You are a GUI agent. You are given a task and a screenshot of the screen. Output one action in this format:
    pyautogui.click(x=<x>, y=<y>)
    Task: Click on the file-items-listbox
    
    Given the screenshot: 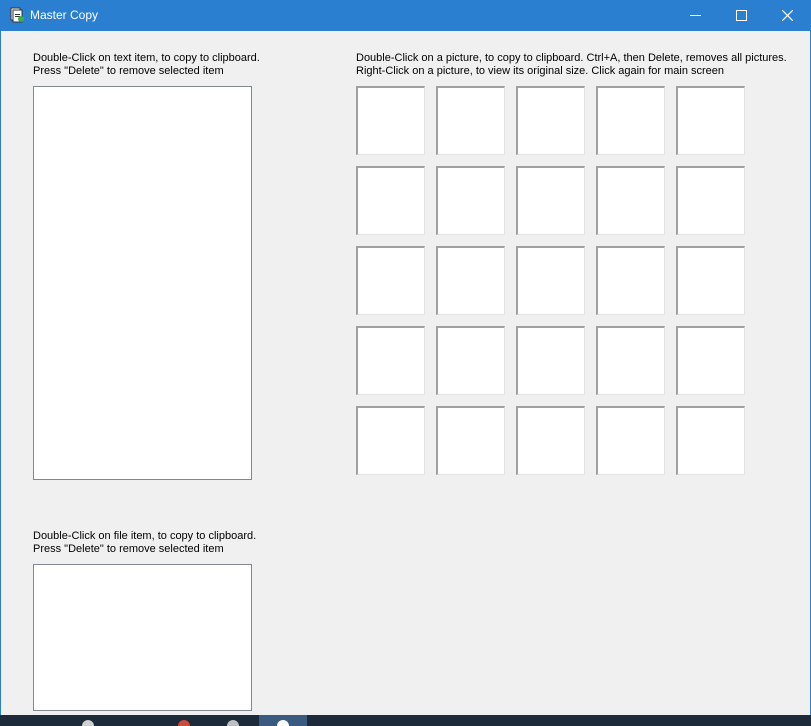 What is the action you would take?
    pyautogui.click(x=142, y=637)
    